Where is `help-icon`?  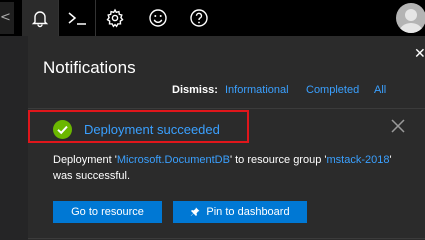
help-icon is located at coordinates (199, 18).